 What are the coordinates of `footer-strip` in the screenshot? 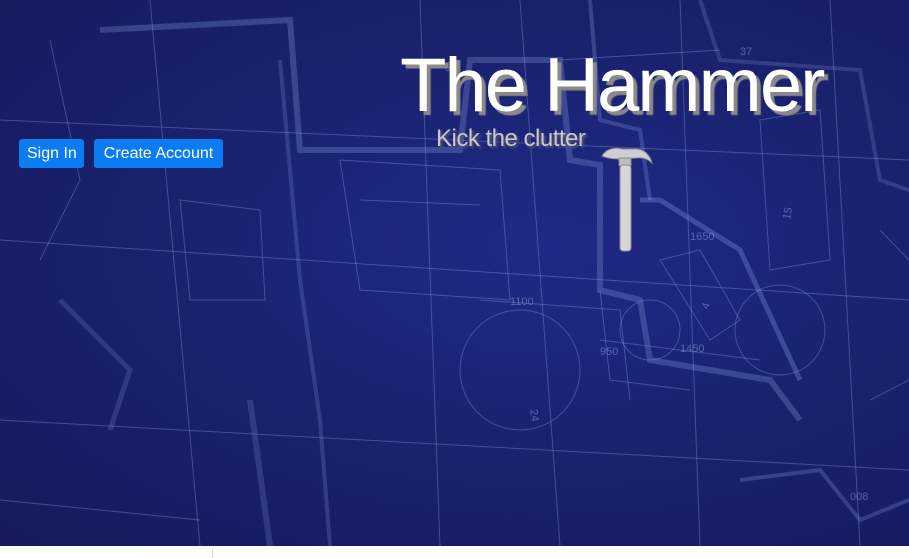 It's located at (454, 552).